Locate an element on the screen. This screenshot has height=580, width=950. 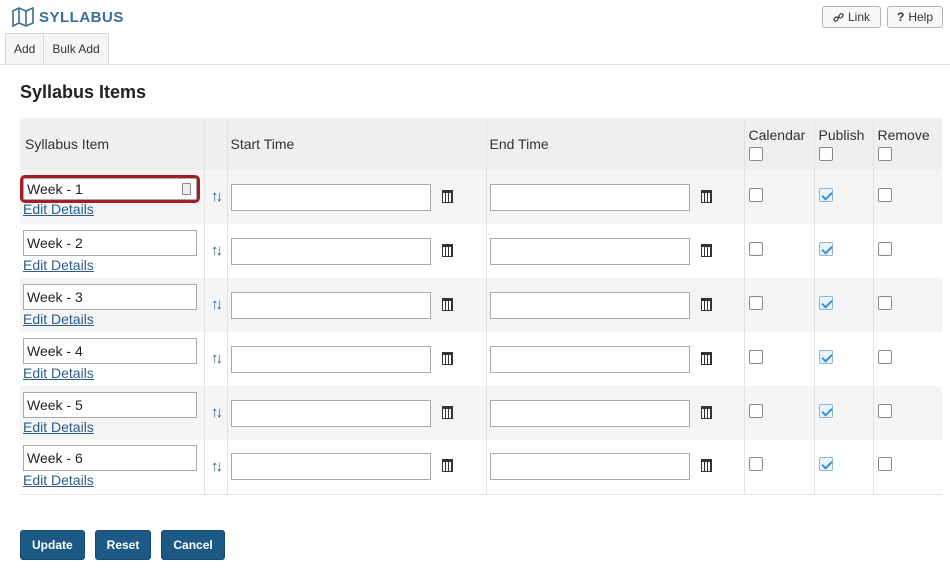
table-row: Week - 3 Edit Details ↑↓ is located at coordinates (481, 305).